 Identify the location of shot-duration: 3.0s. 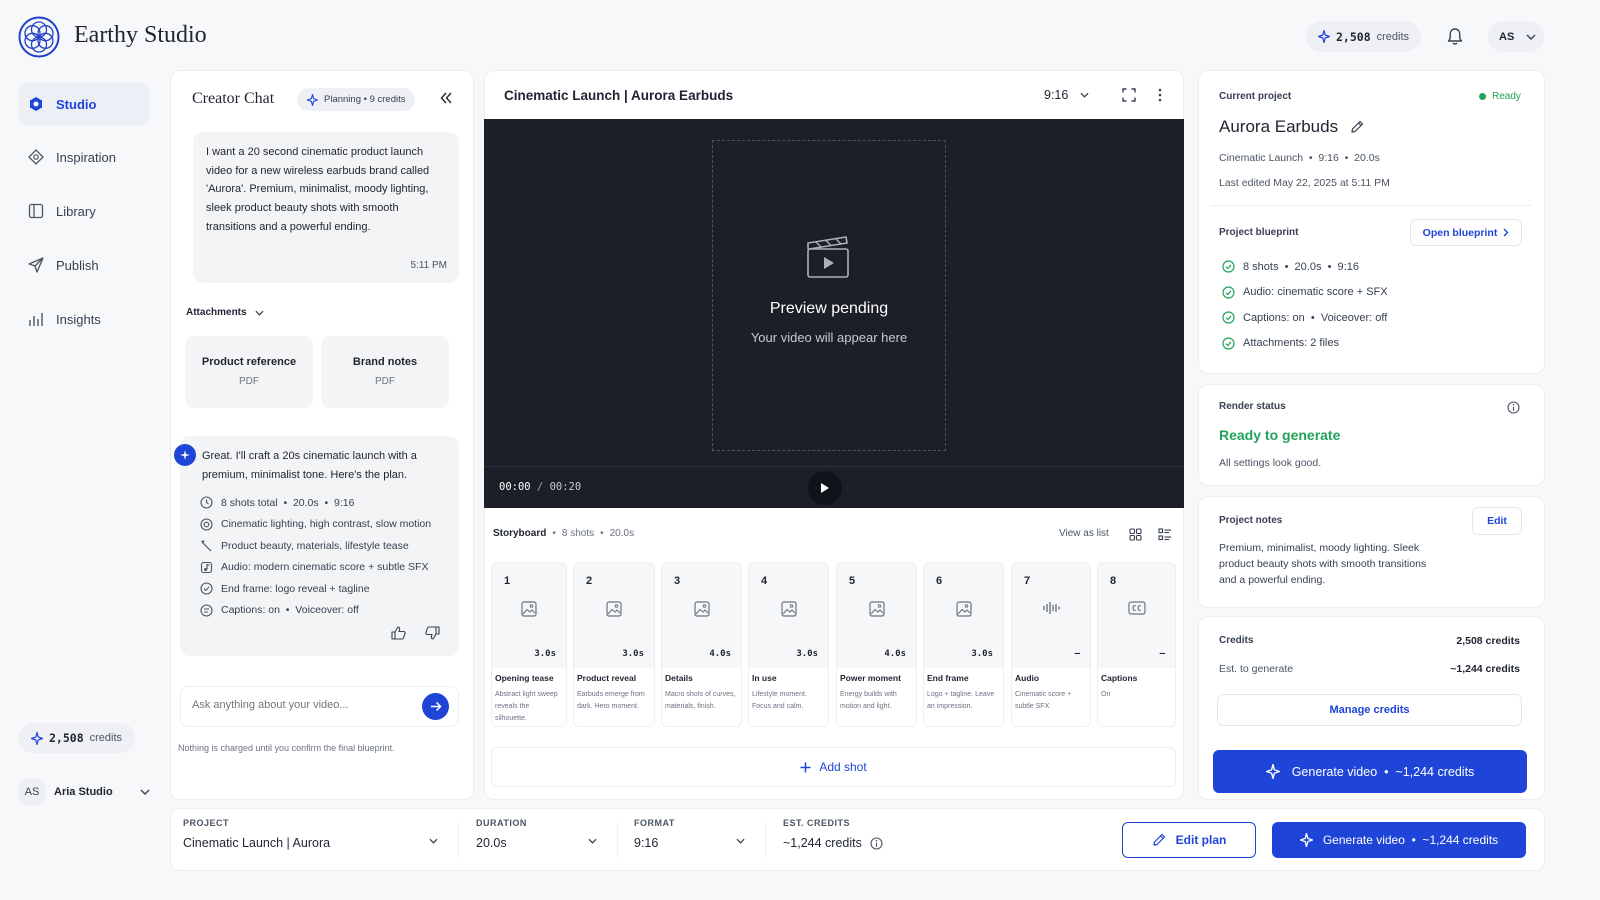
(545, 654).